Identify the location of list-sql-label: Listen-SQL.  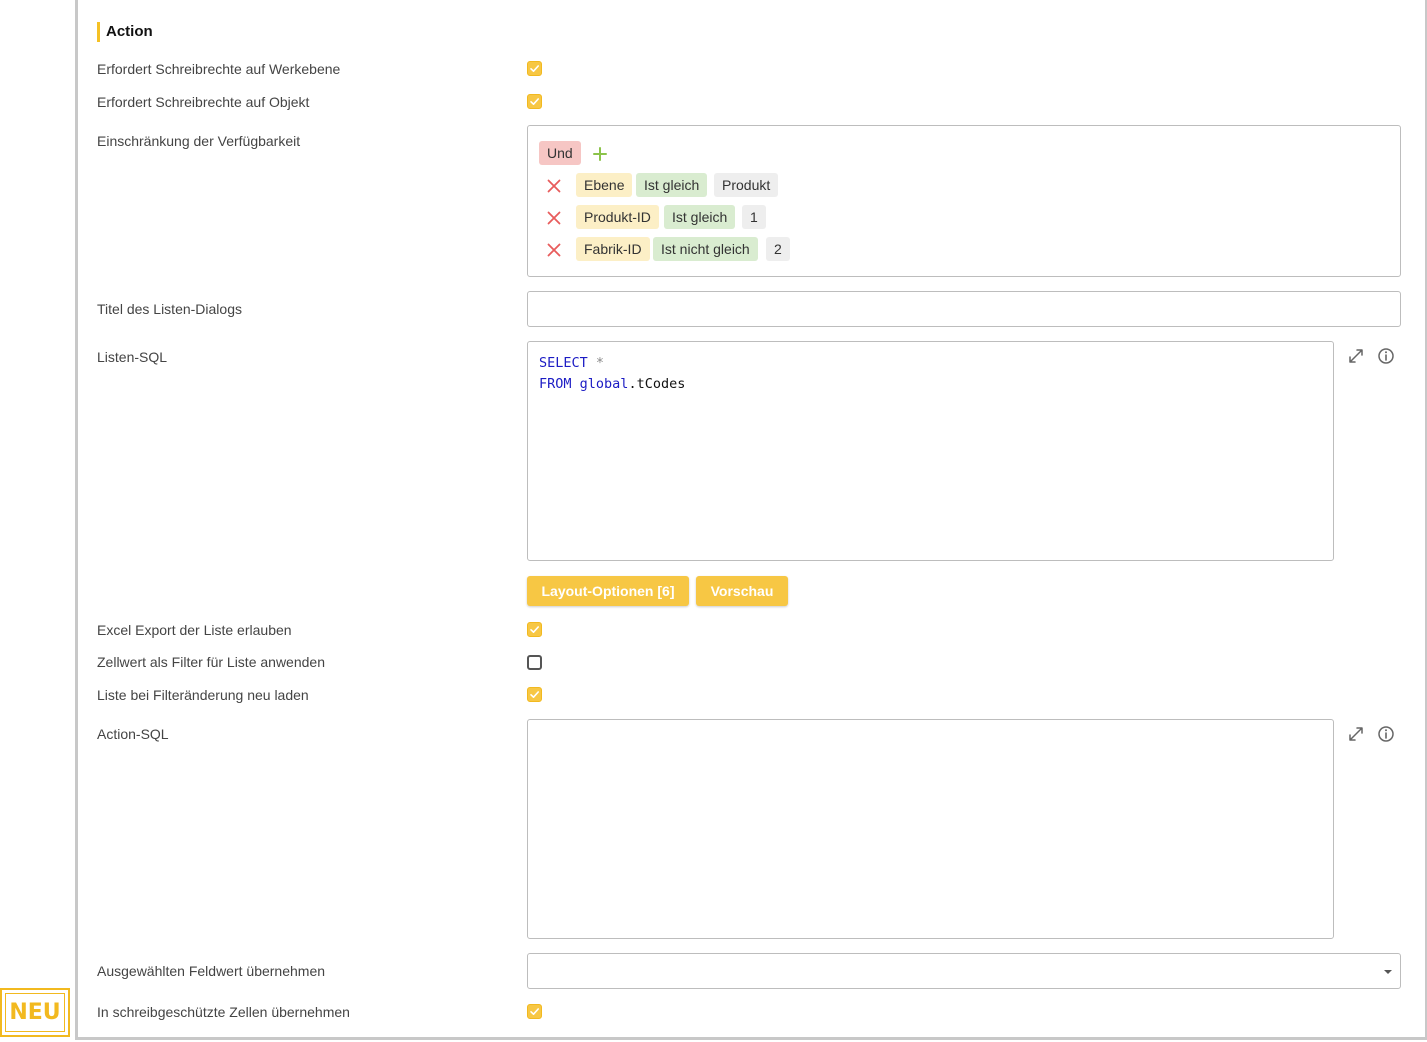
(132, 357).